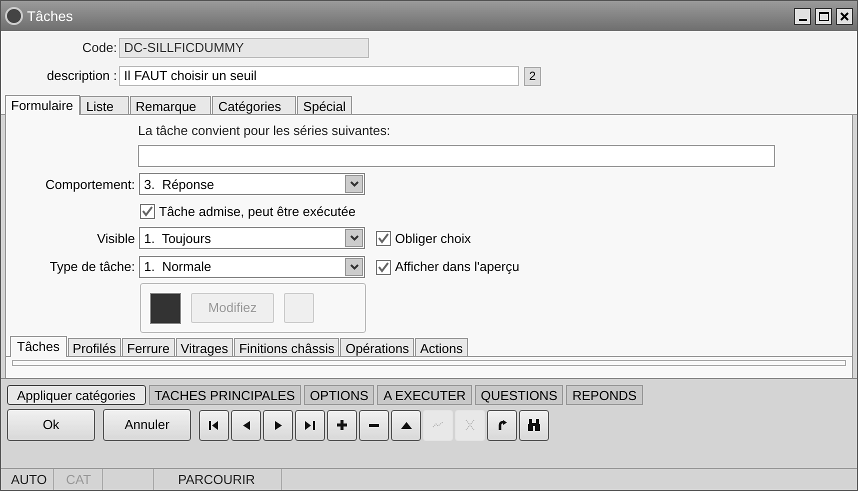 The image size is (858, 491). Describe the element at coordinates (257, 211) in the screenshot. I see `checkbox-label: Tâche admise, peut être exécutée` at that location.